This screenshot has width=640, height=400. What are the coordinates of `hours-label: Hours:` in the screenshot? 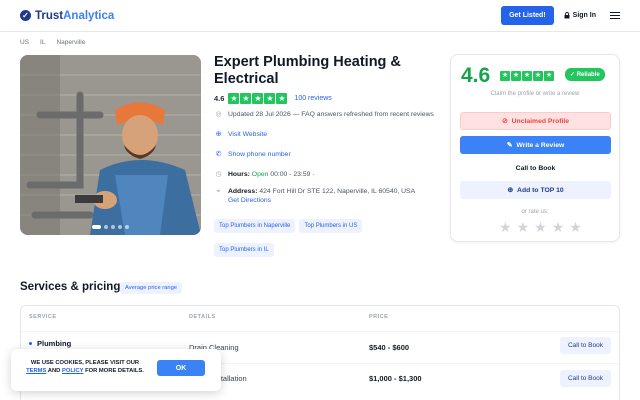 It's located at (239, 174).